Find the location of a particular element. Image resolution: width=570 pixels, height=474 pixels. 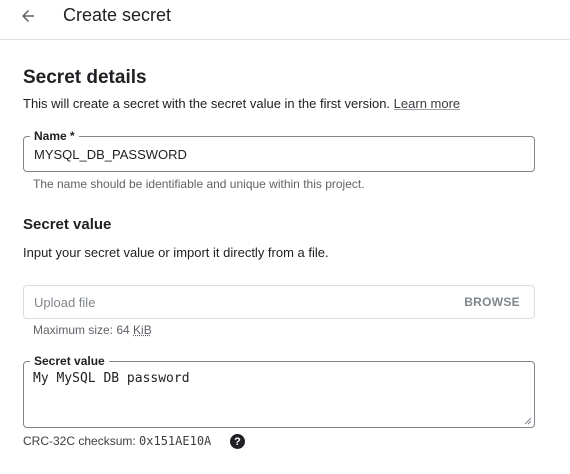

name-field: Name * MYSQL_DB_PASSWORD is located at coordinates (279, 150).